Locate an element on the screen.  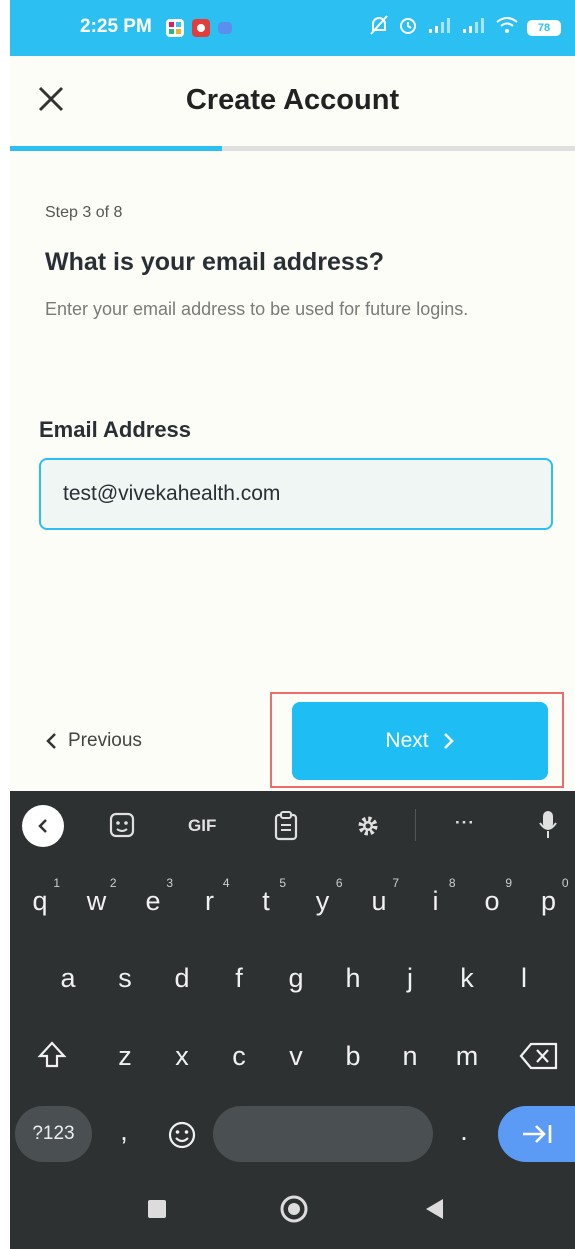
key-i: i8 is located at coordinates (436, 896).